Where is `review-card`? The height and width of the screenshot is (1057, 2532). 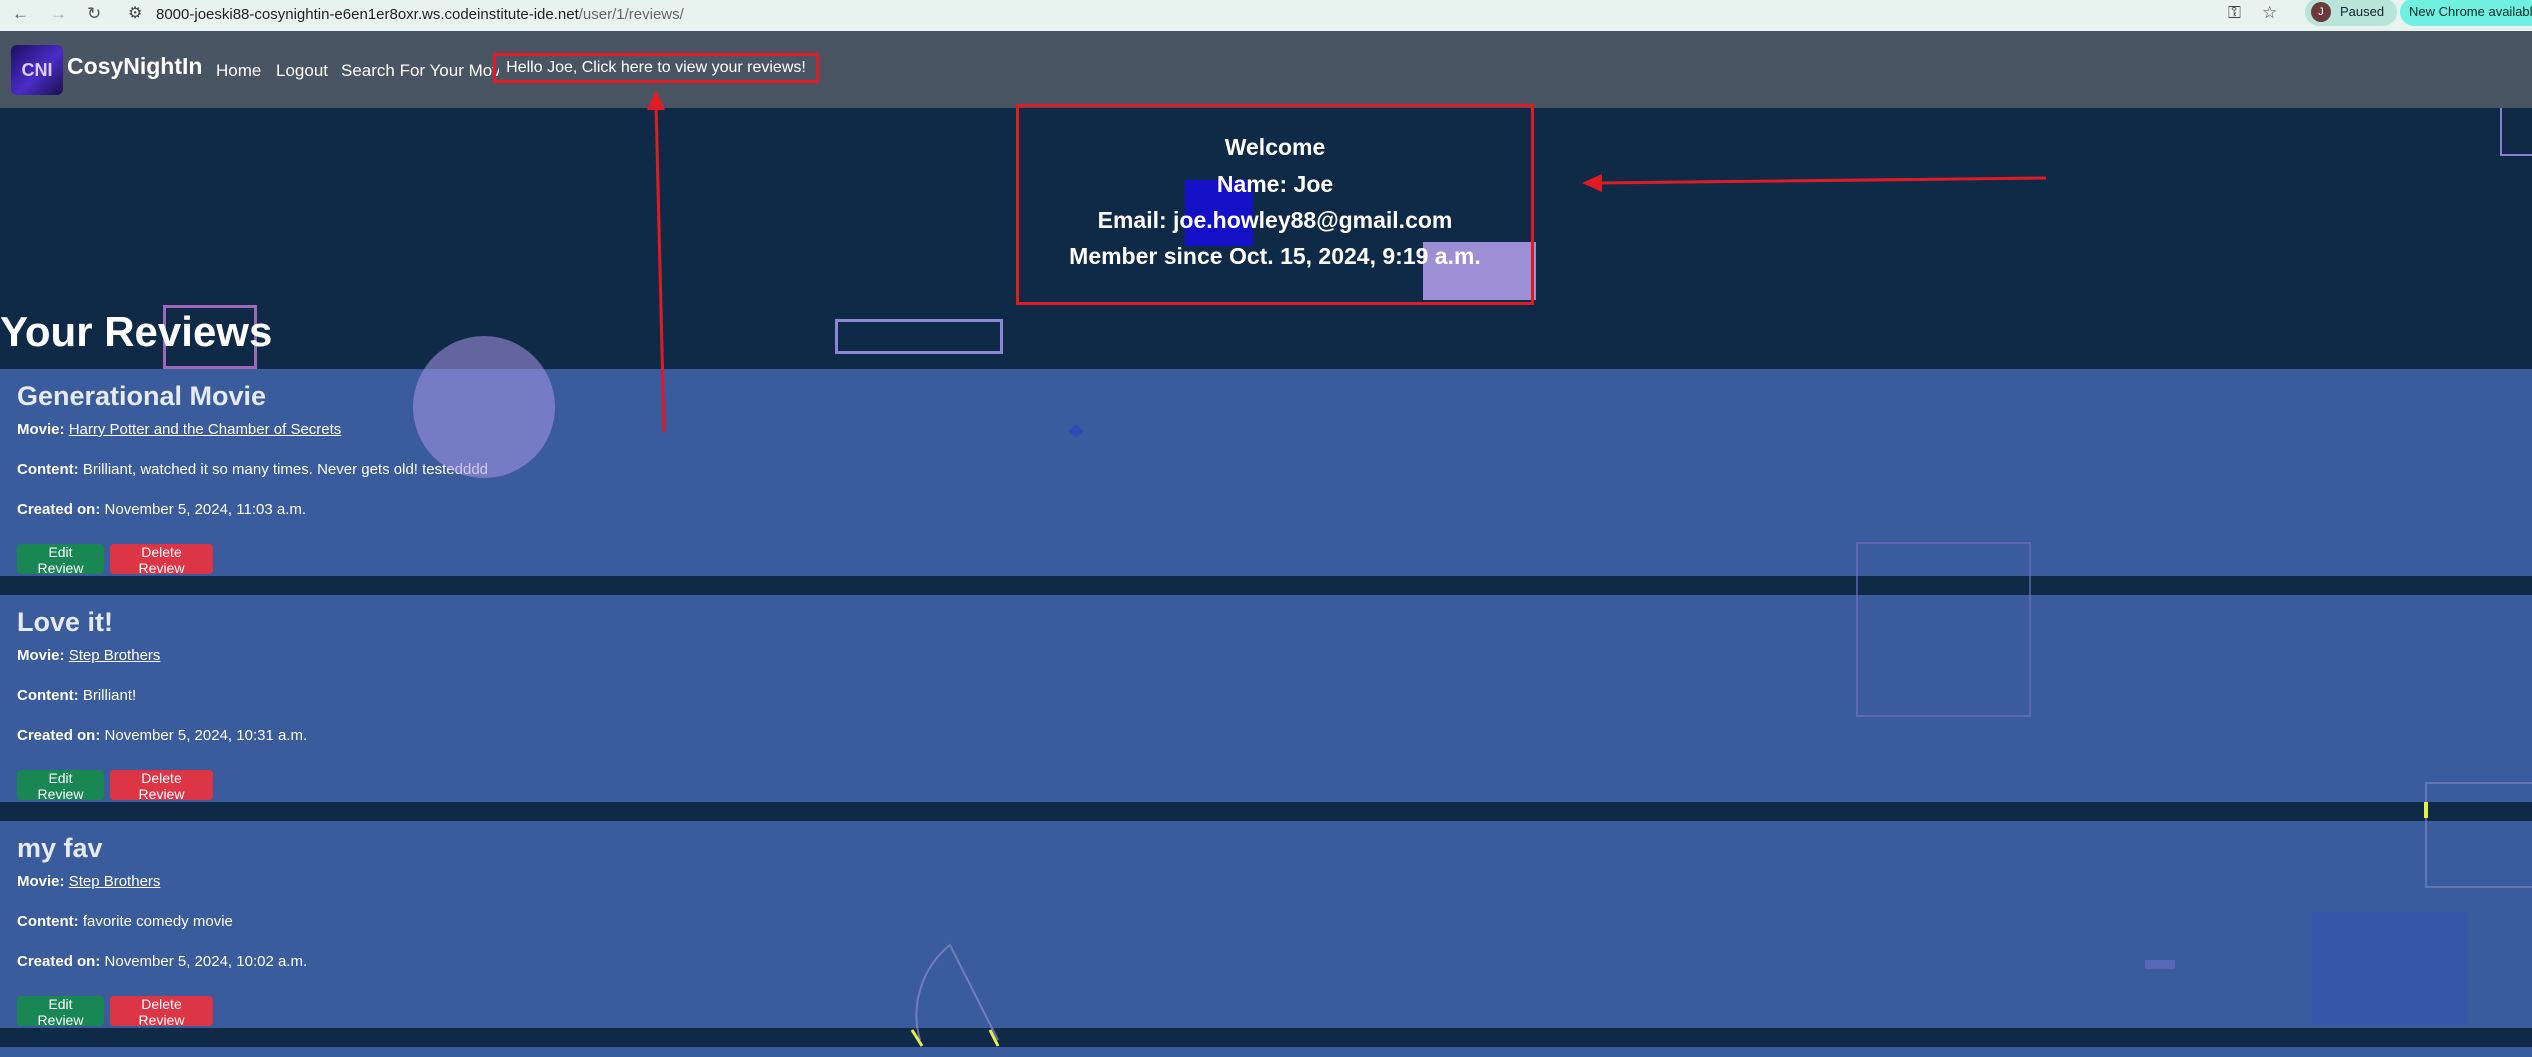 review-card is located at coordinates (1266, 1052).